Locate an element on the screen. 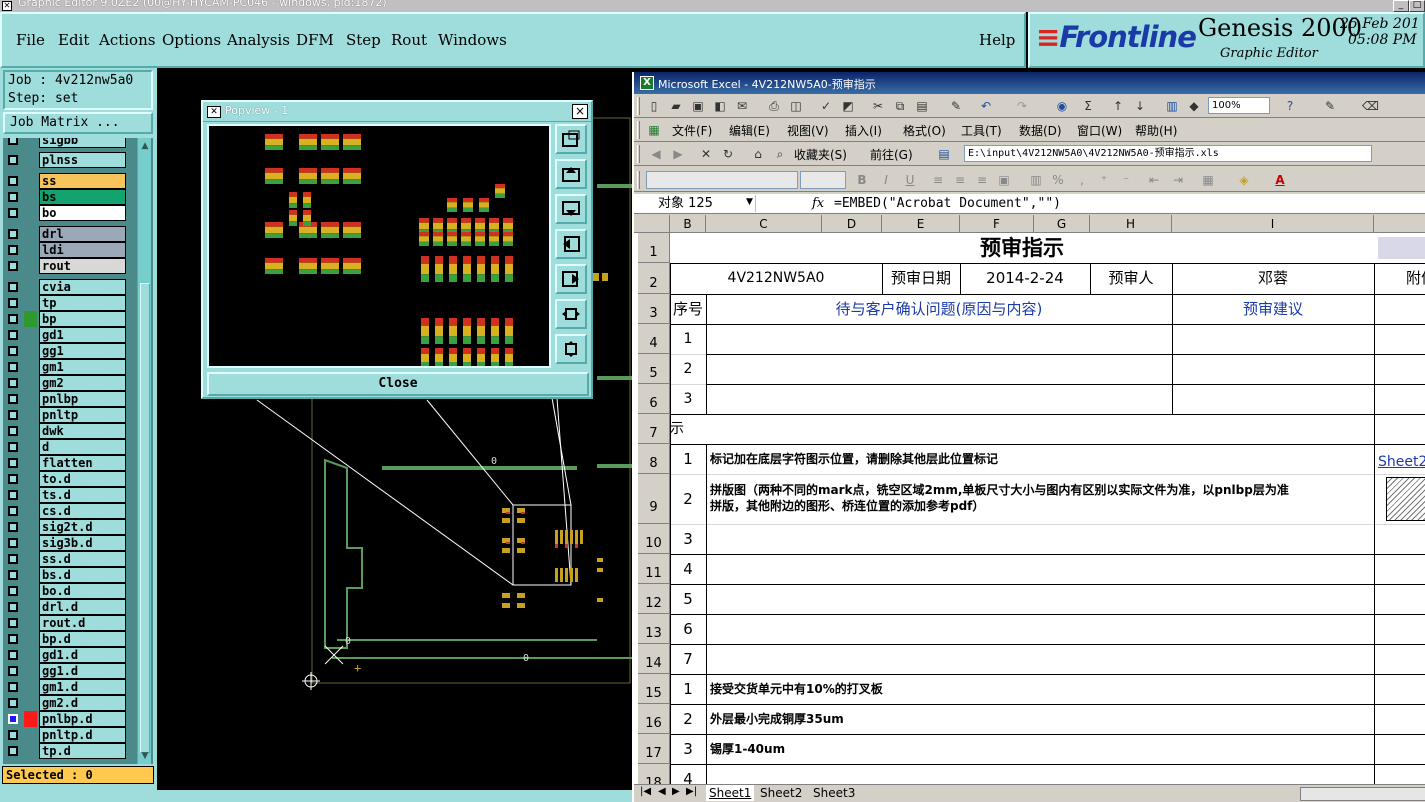  menu-help-cn: 帮助(H) is located at coordinates (1156, 130).